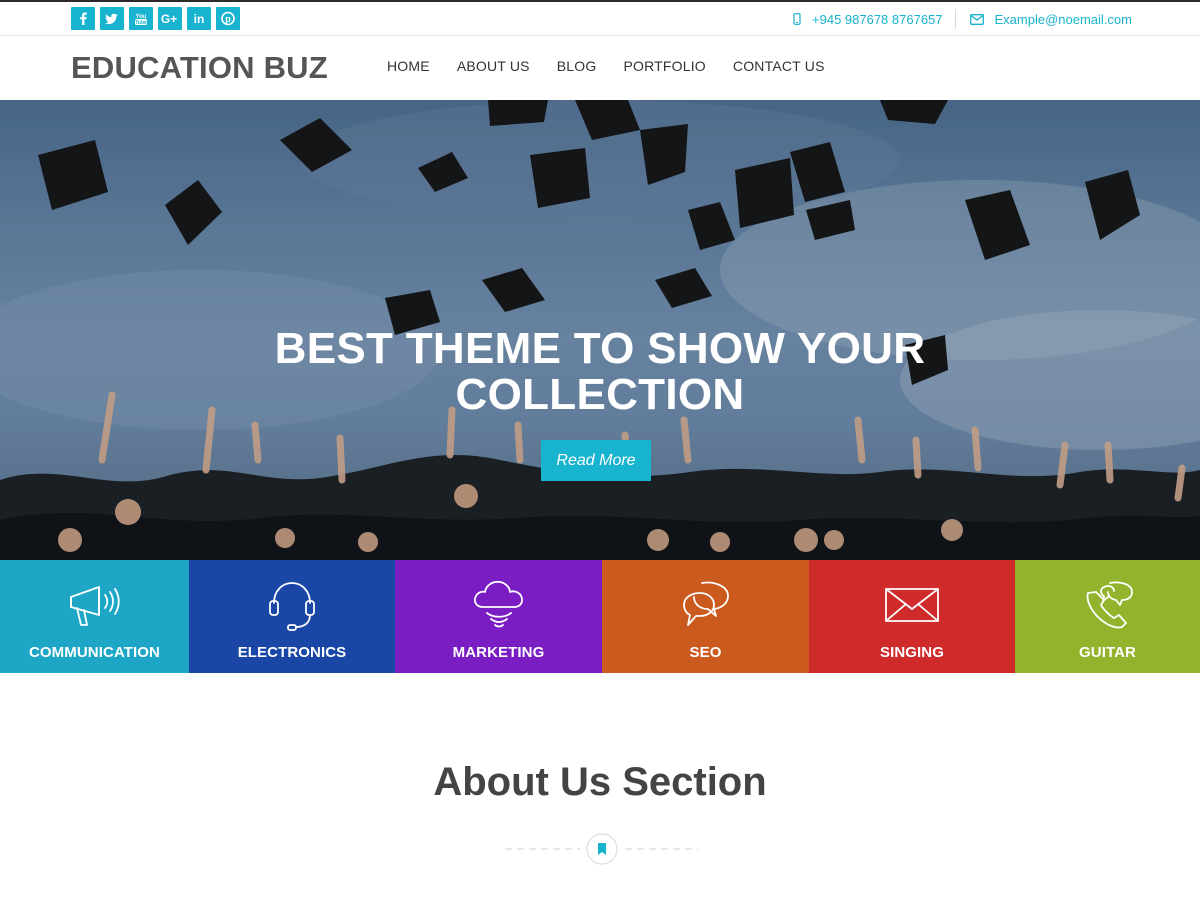  I want to click on svg-text: p, so click(228, 19).